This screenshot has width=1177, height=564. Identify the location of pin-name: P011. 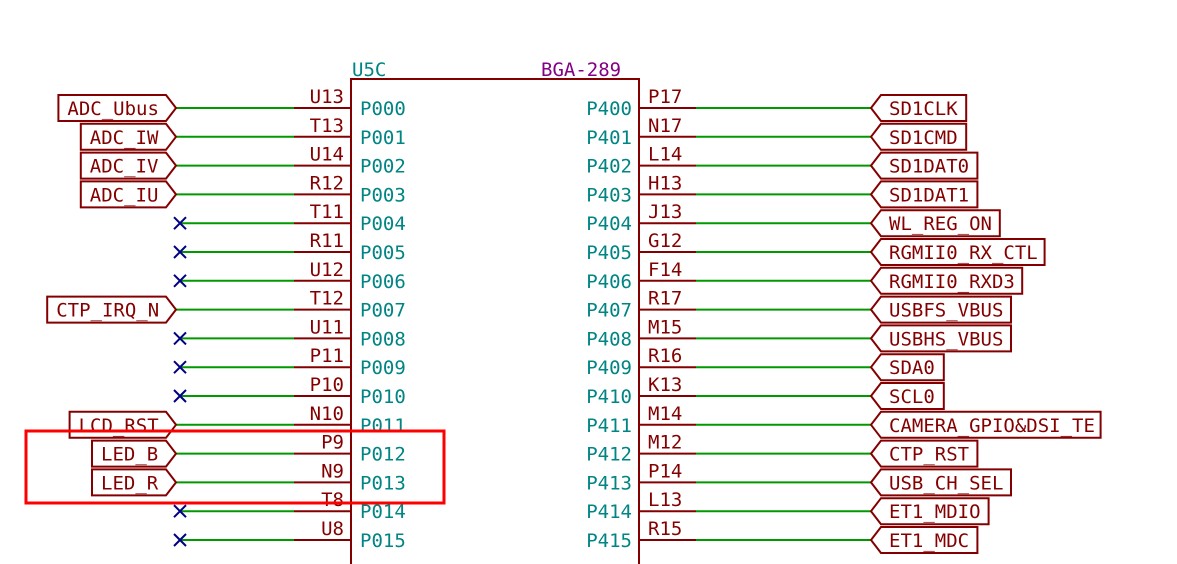
(383, 426).